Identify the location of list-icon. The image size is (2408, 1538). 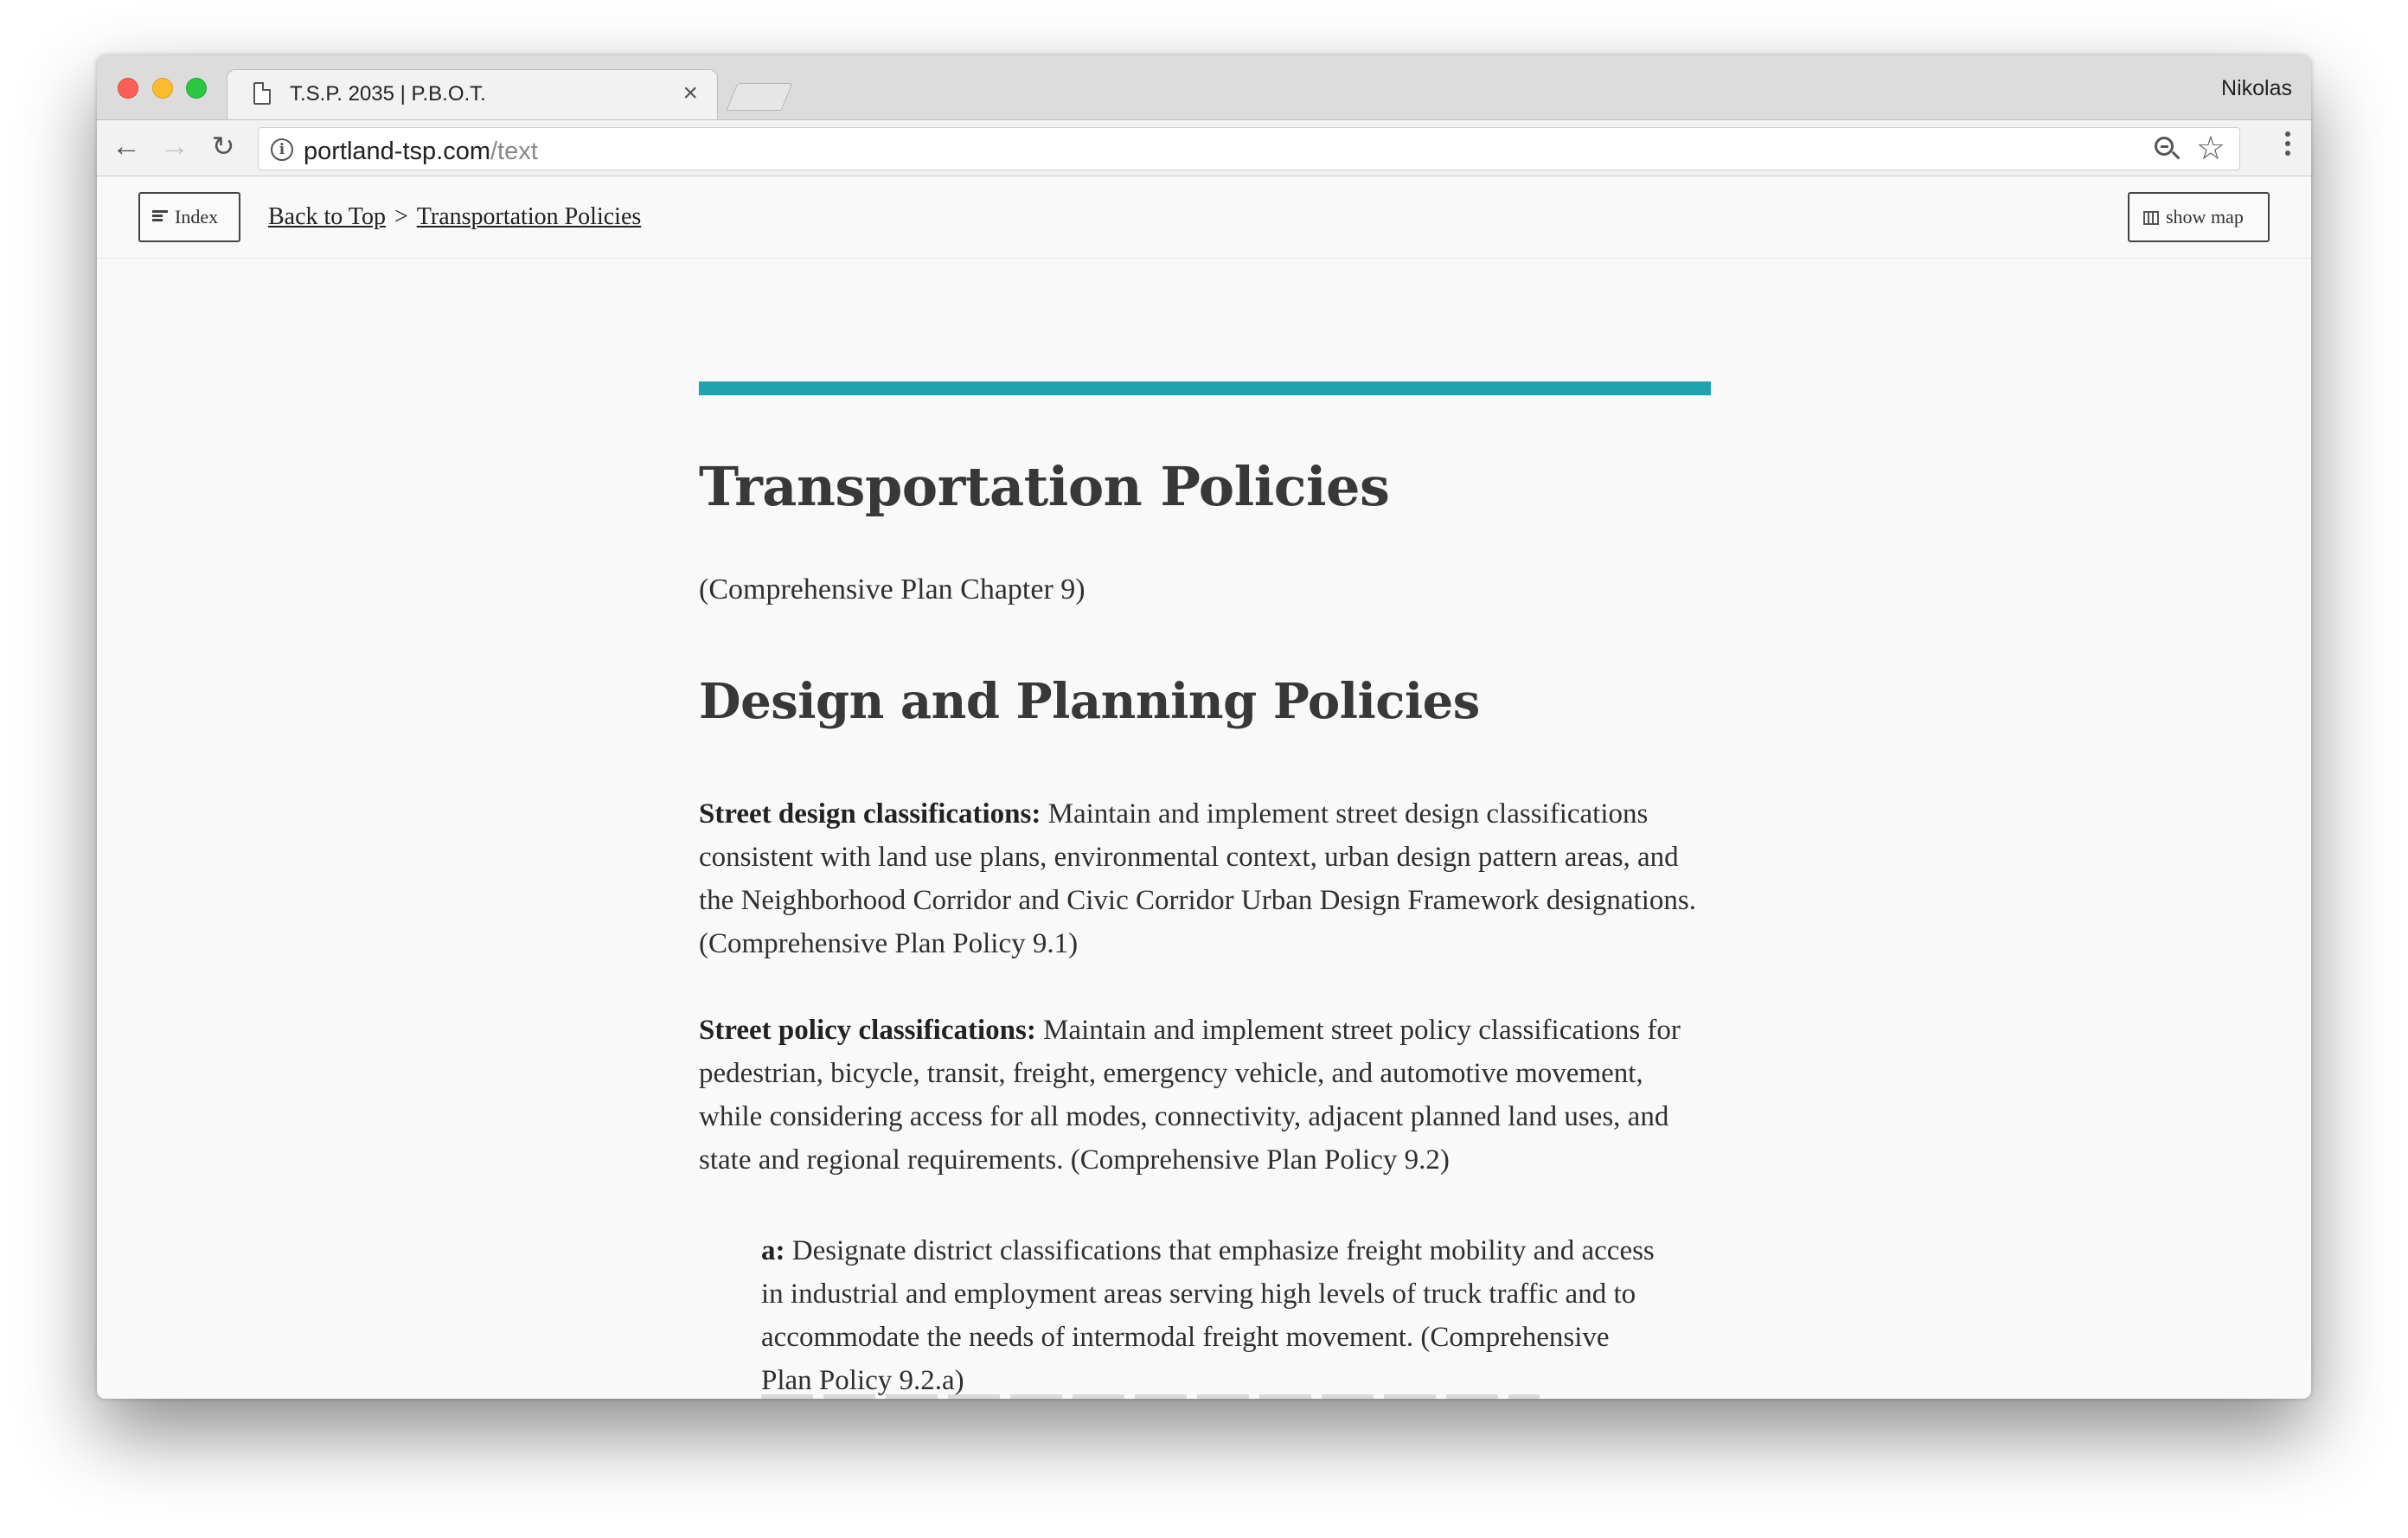
(160, 218).